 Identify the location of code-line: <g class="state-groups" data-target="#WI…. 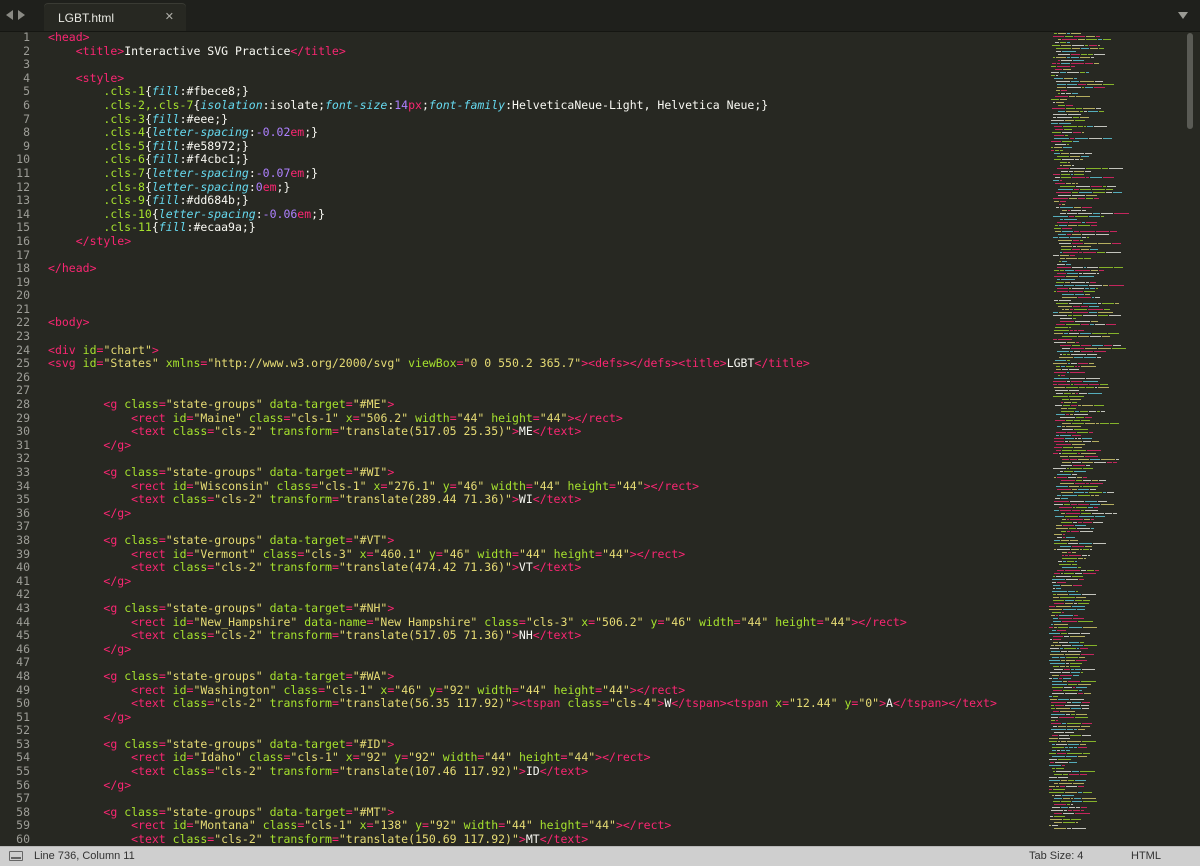
(544, 472).